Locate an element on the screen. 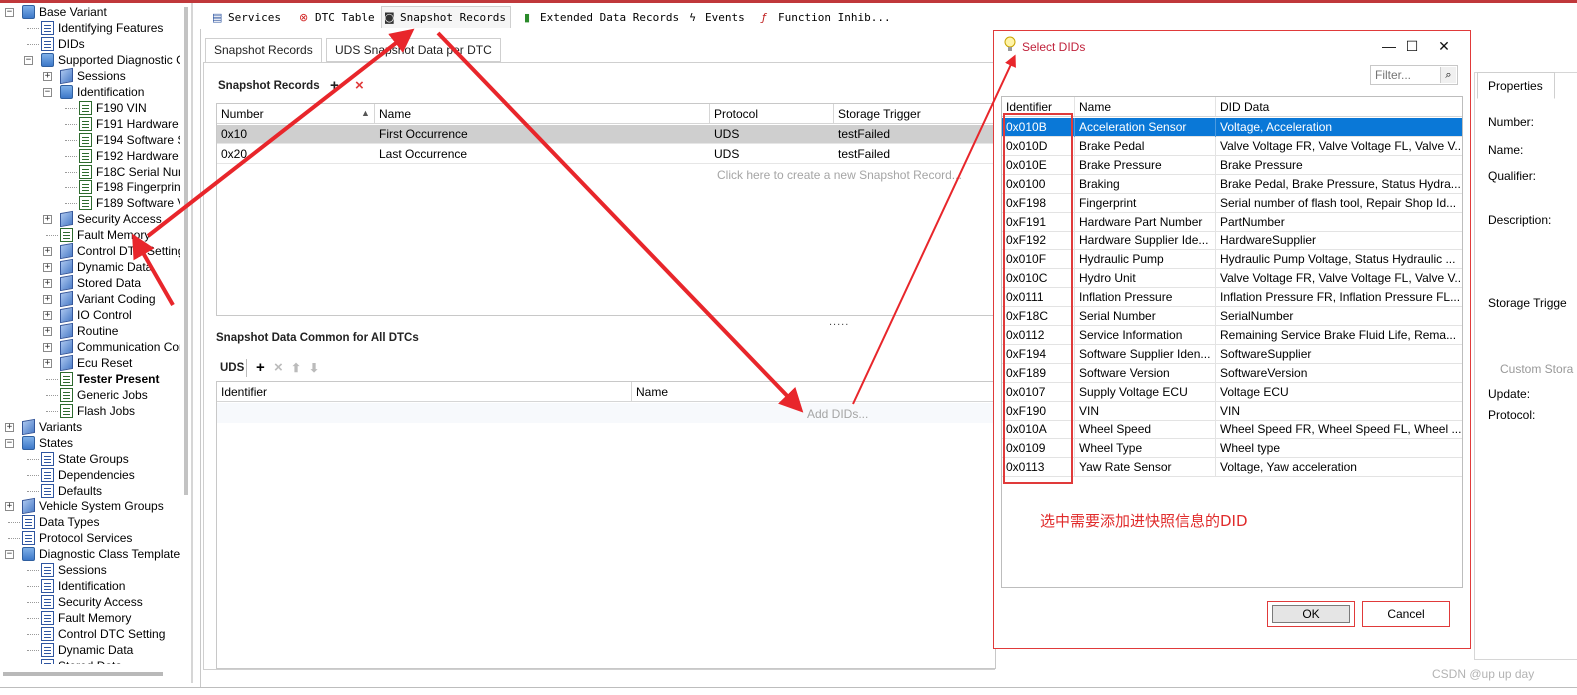  tree-item: + Control DTC Setting is located at coordinates (90, 251).